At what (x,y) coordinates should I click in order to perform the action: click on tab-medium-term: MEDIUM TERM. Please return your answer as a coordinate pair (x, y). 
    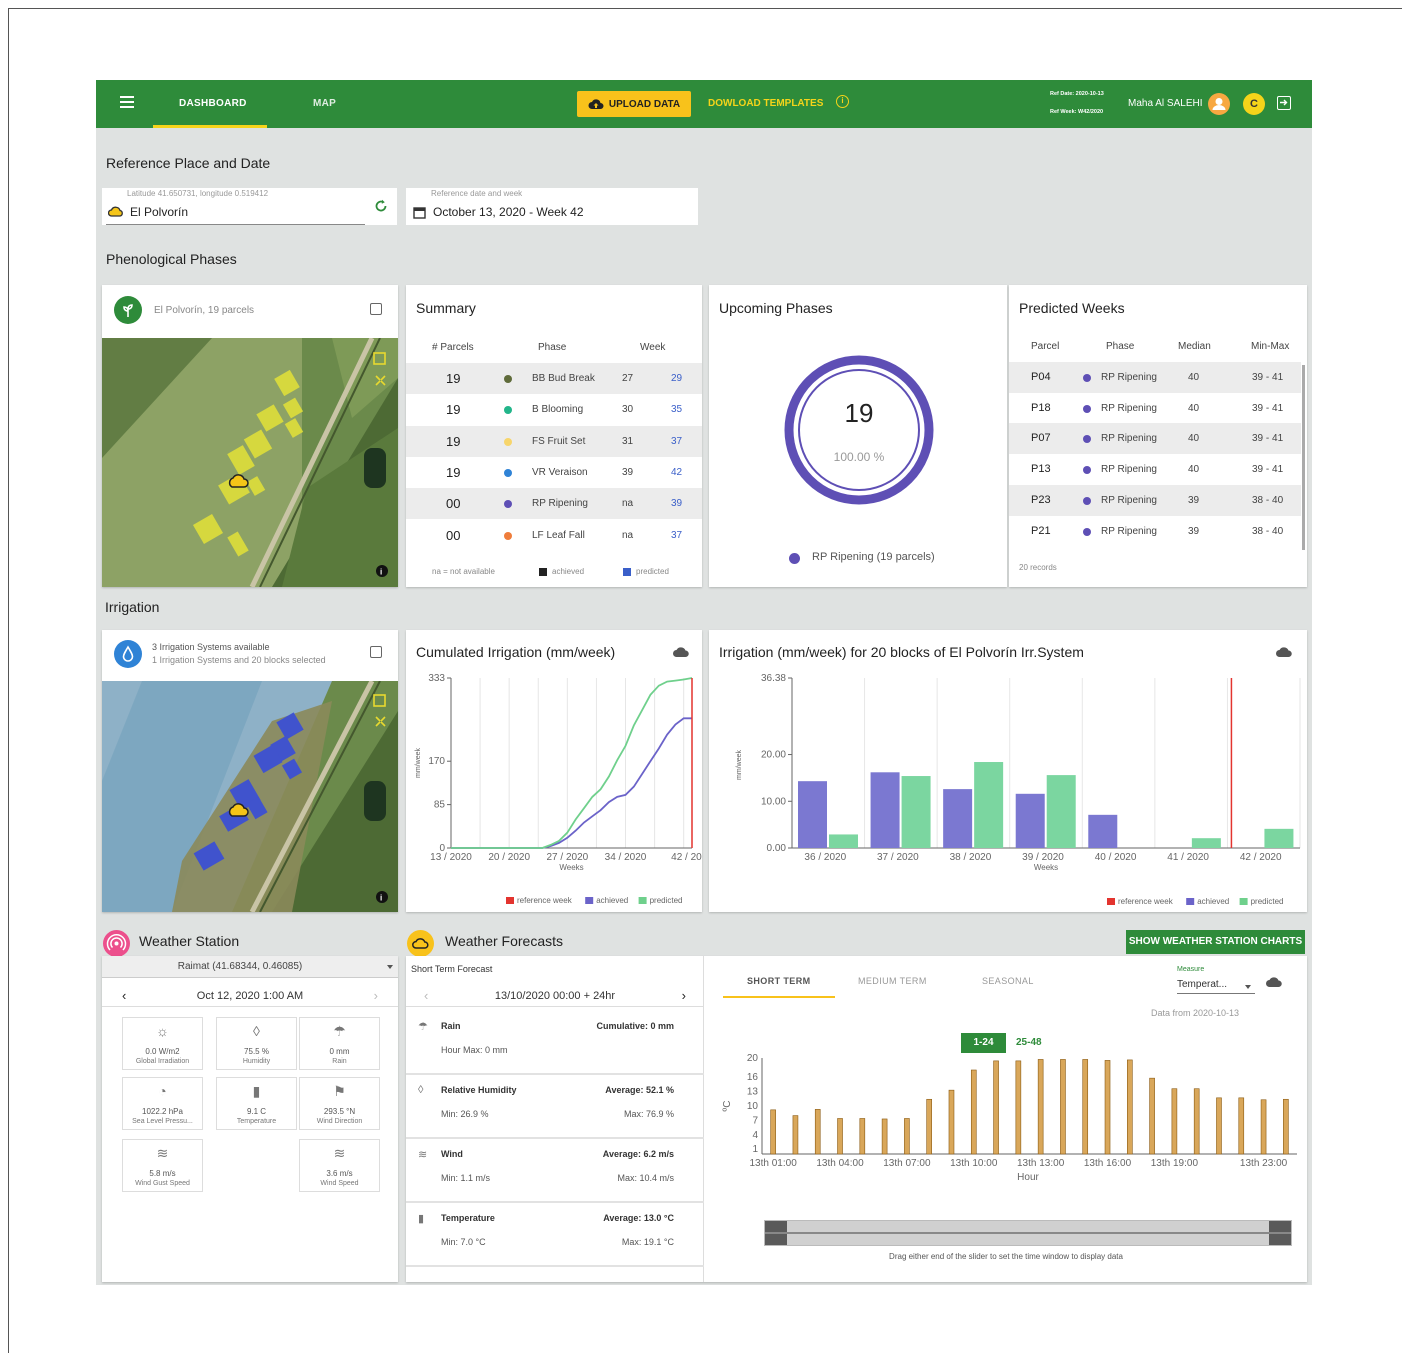
    Looking at the image, I should click on (892, 981).